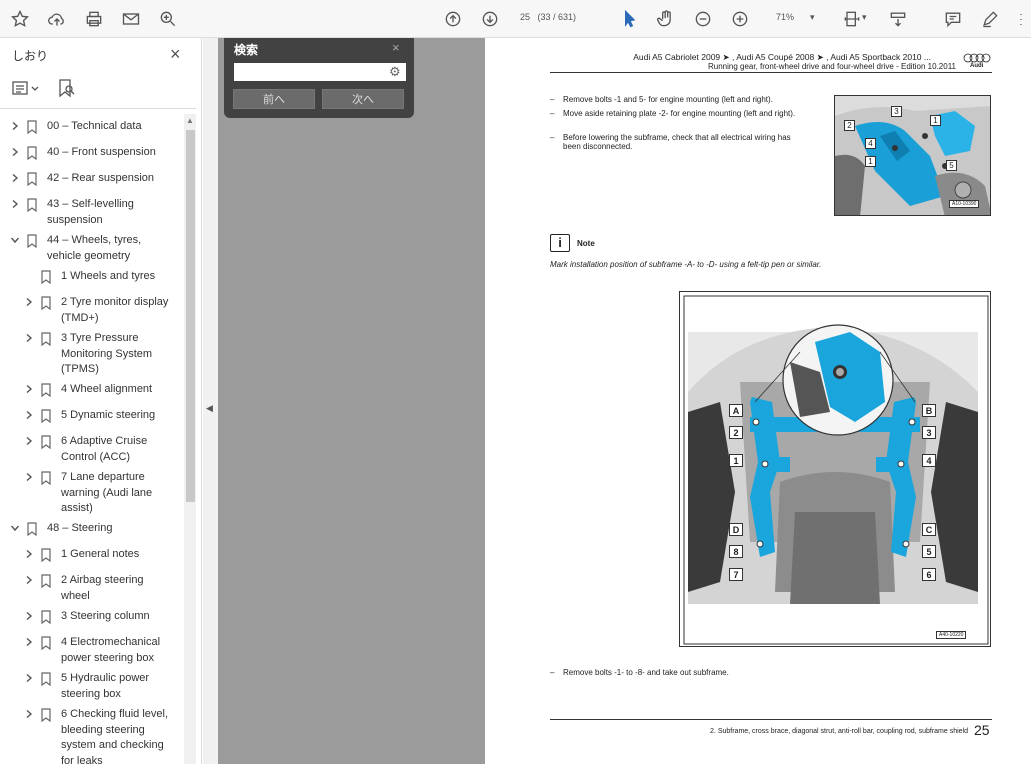 This screenshot has width=1031, height=764. What do you see at coordinates (363, 99) in the screenshot?
I see `next-button: 次へ` at bounding box center [363, 99].